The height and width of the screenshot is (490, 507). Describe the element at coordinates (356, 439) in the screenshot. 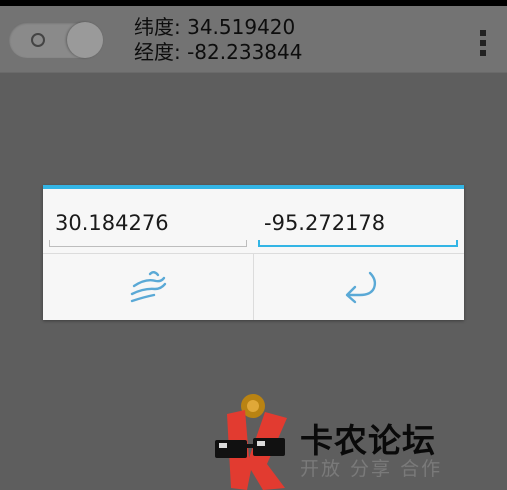

I see `forum-watermark: 卡农论坛 开放 分享 合作` at that location.